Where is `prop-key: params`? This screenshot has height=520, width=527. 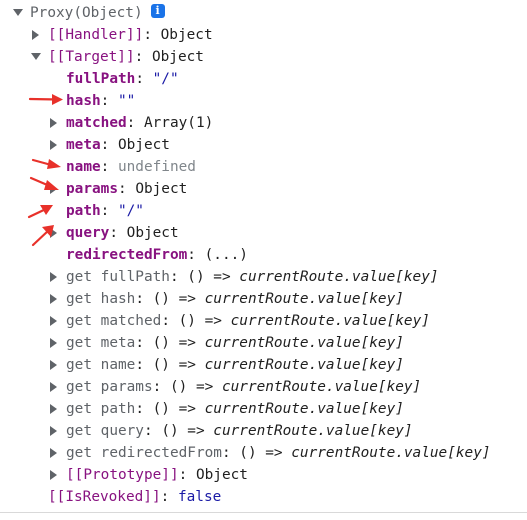 prop-key: params is located at coordinates (92, 189).